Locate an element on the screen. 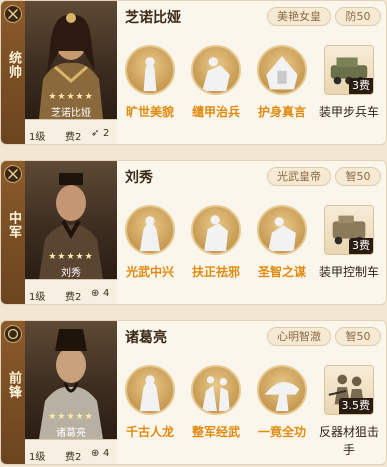 This screenshot has height=467, width=387. general-name: 刘秀 is located at coordinates (139, 178).